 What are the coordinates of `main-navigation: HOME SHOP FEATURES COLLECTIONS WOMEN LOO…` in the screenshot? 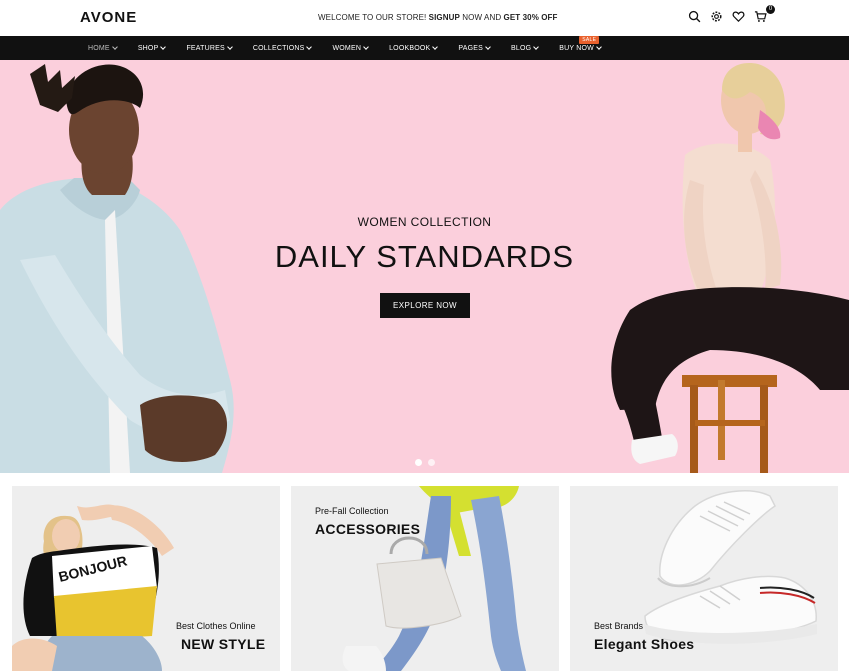 It's located at (424, 47).